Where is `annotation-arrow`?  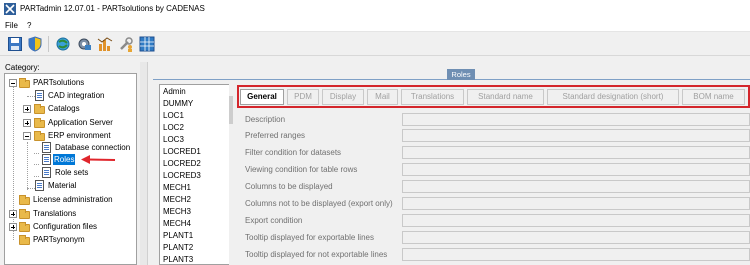
annotation-arrow is located at coordinates (98, 159).